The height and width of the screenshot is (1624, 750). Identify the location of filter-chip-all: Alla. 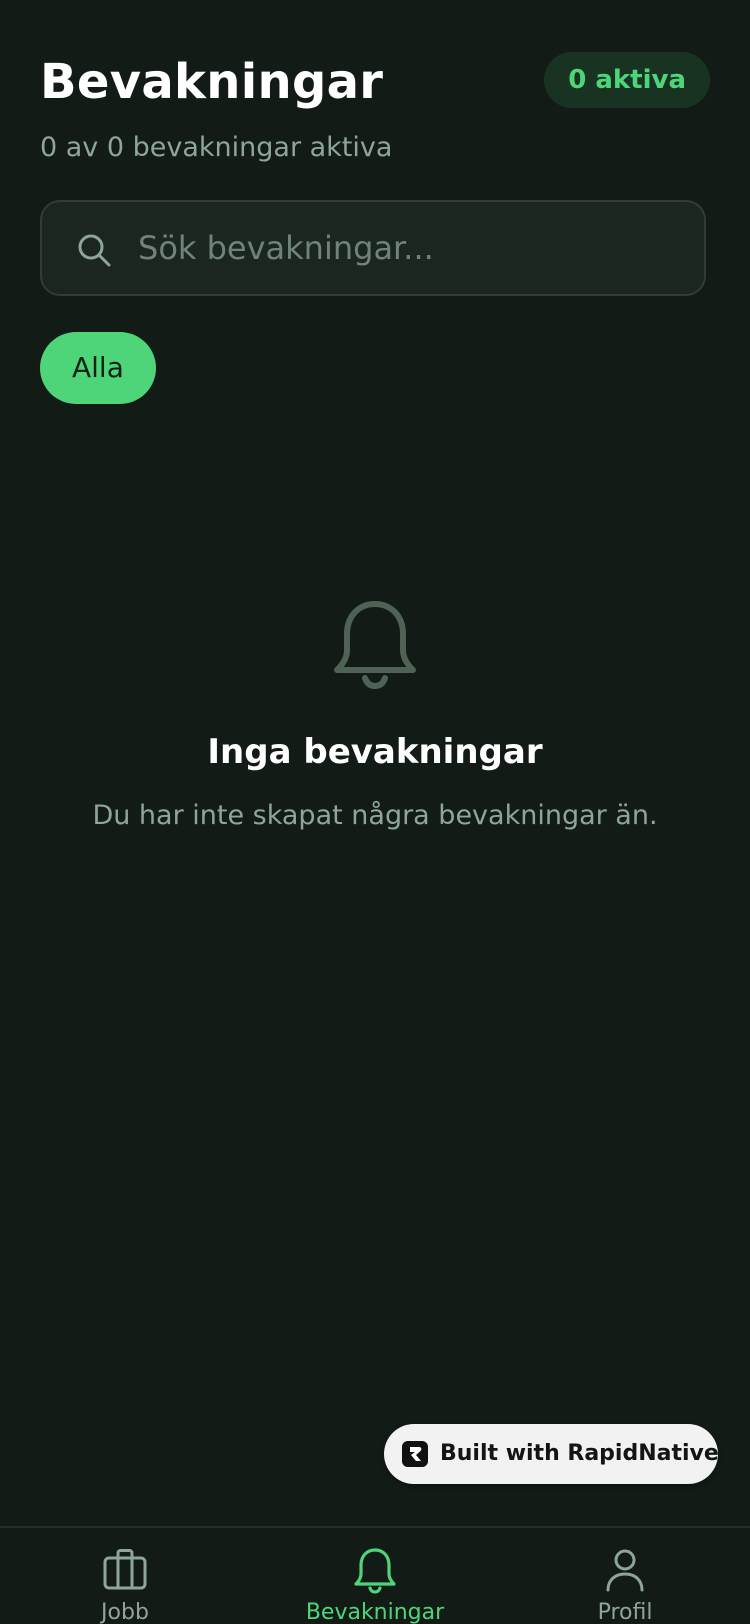
(98, 368).